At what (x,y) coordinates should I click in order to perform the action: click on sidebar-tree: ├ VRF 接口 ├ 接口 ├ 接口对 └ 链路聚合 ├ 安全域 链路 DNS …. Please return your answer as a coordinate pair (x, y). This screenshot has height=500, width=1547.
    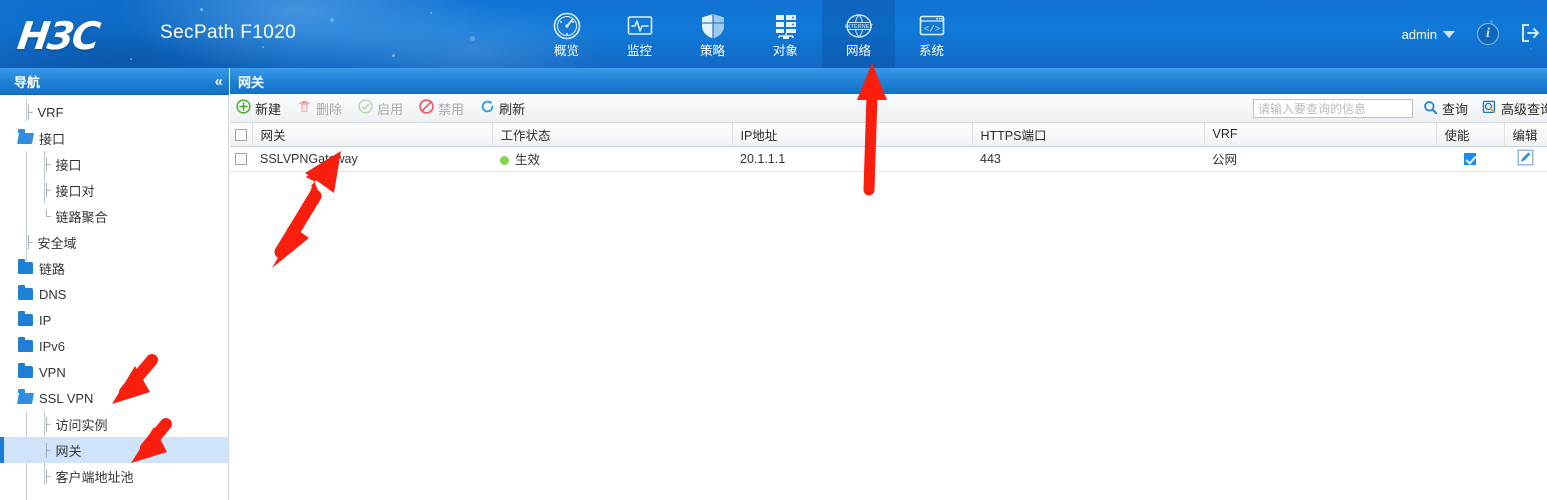
    Looking at the image, I should click on (114, 297).